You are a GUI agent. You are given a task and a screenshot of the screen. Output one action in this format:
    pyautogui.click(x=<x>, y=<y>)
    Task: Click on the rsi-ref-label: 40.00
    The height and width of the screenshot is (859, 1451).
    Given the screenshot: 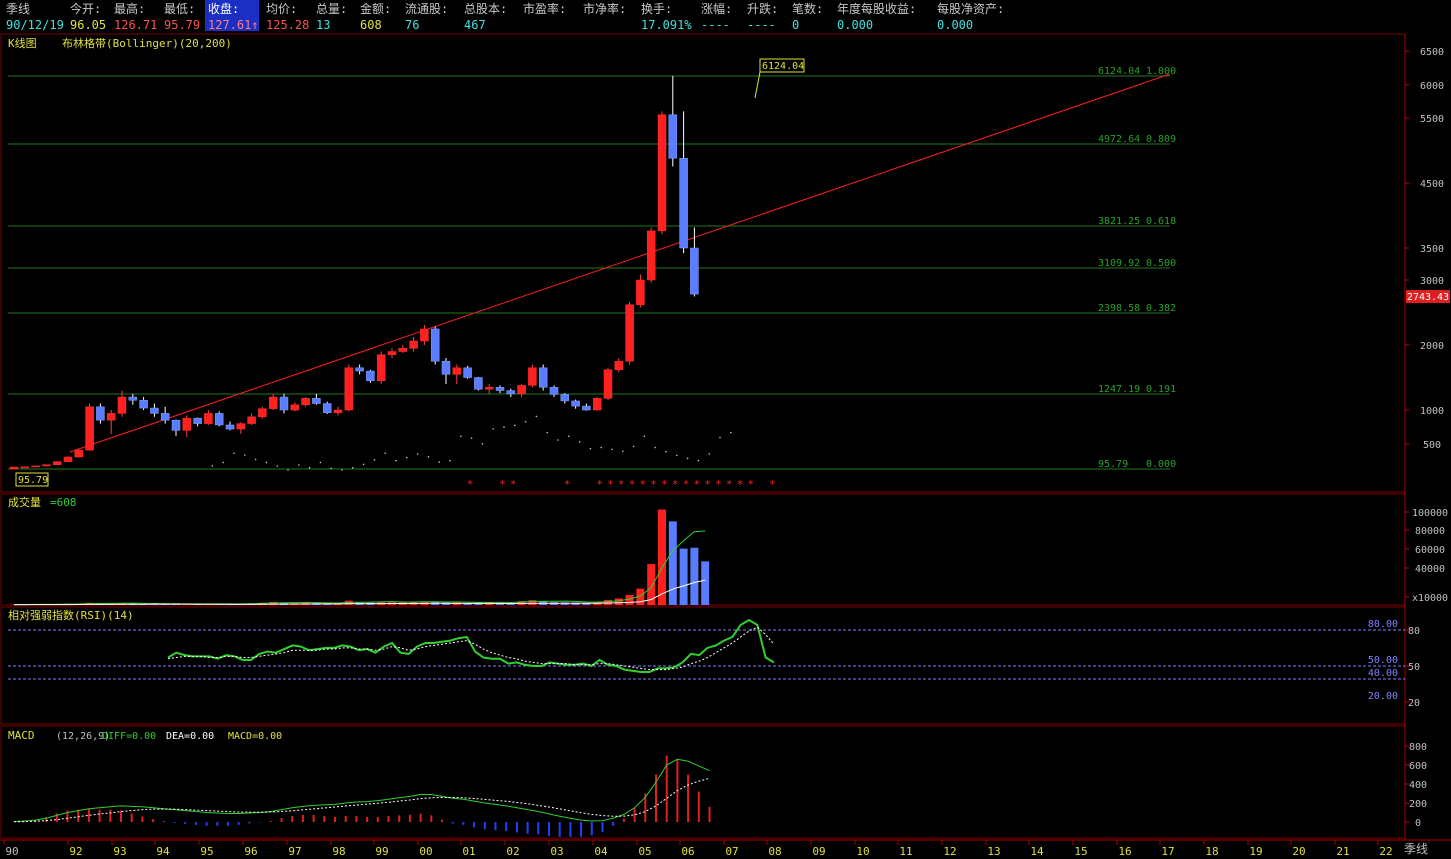 What is the action you would take?
    pyautogui.click(x=1383, y=673)
    